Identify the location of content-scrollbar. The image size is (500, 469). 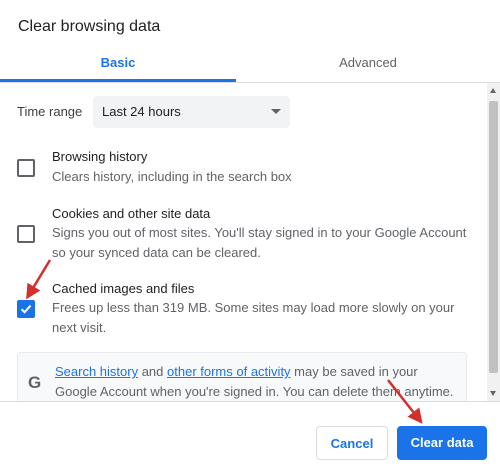
(493, 242).